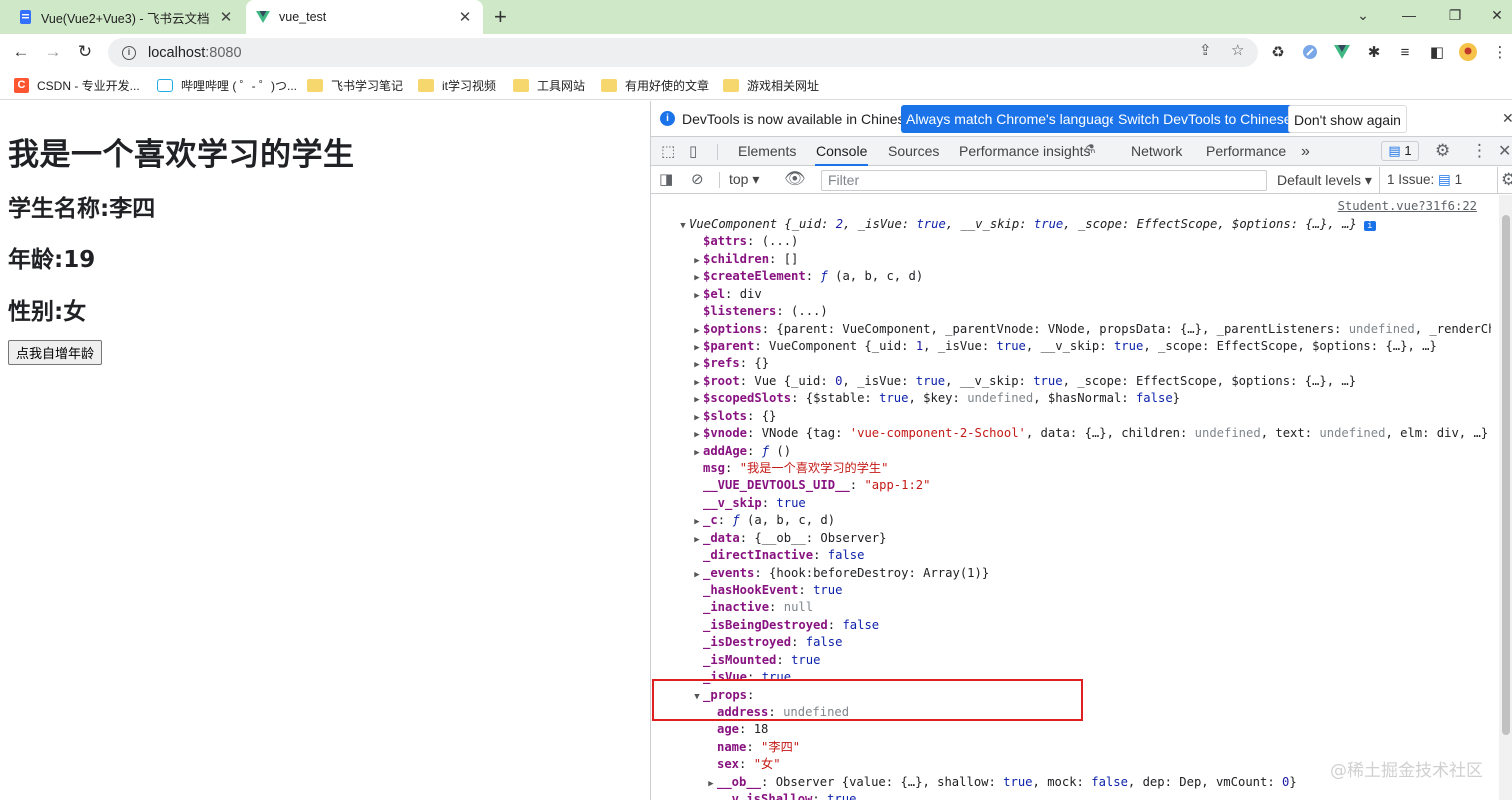 This screenshot has height=800, width=1512. I want to click on restore-icon: ❐, so click(1455, 15).